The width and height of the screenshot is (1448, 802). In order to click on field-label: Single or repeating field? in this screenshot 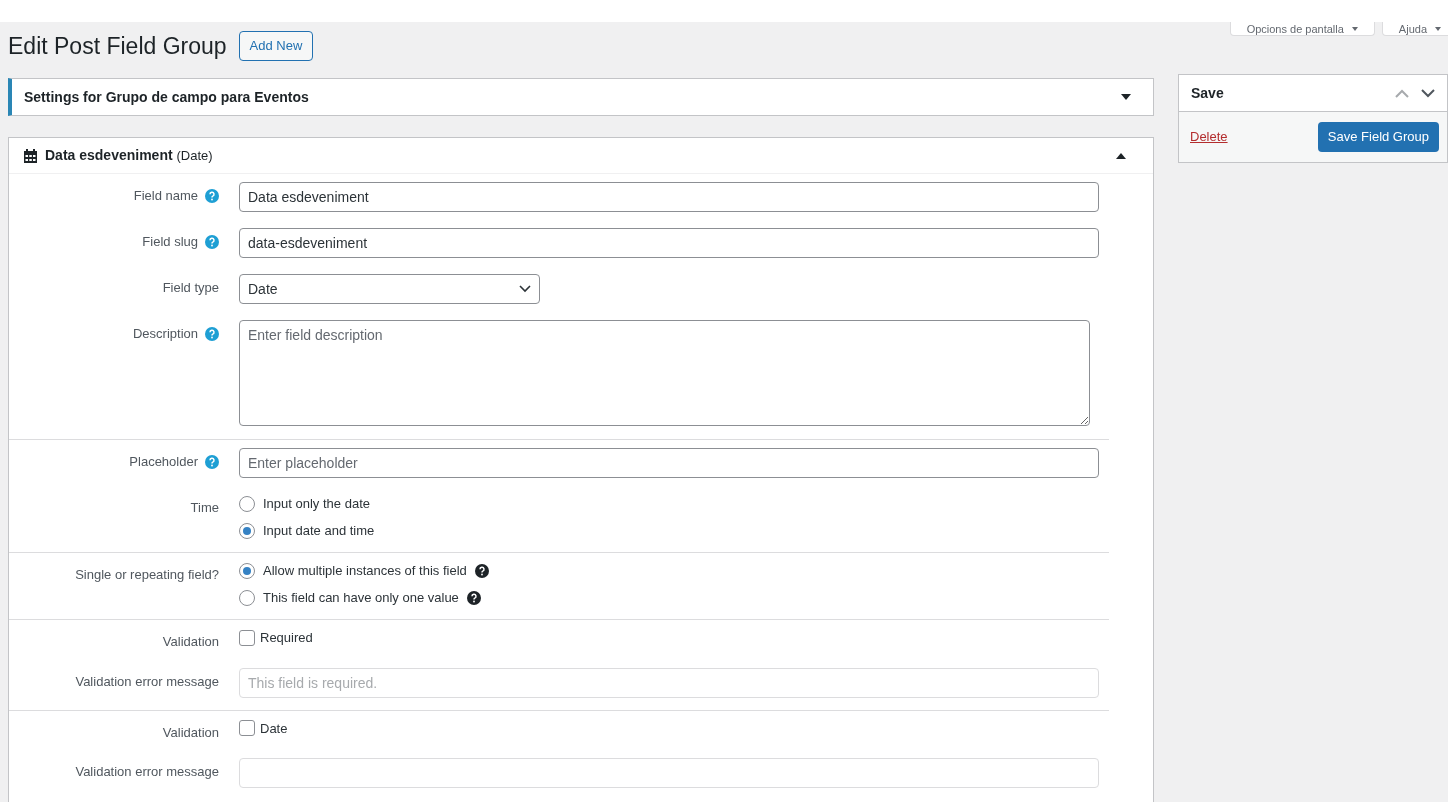, I will do `click(147, 575)`.